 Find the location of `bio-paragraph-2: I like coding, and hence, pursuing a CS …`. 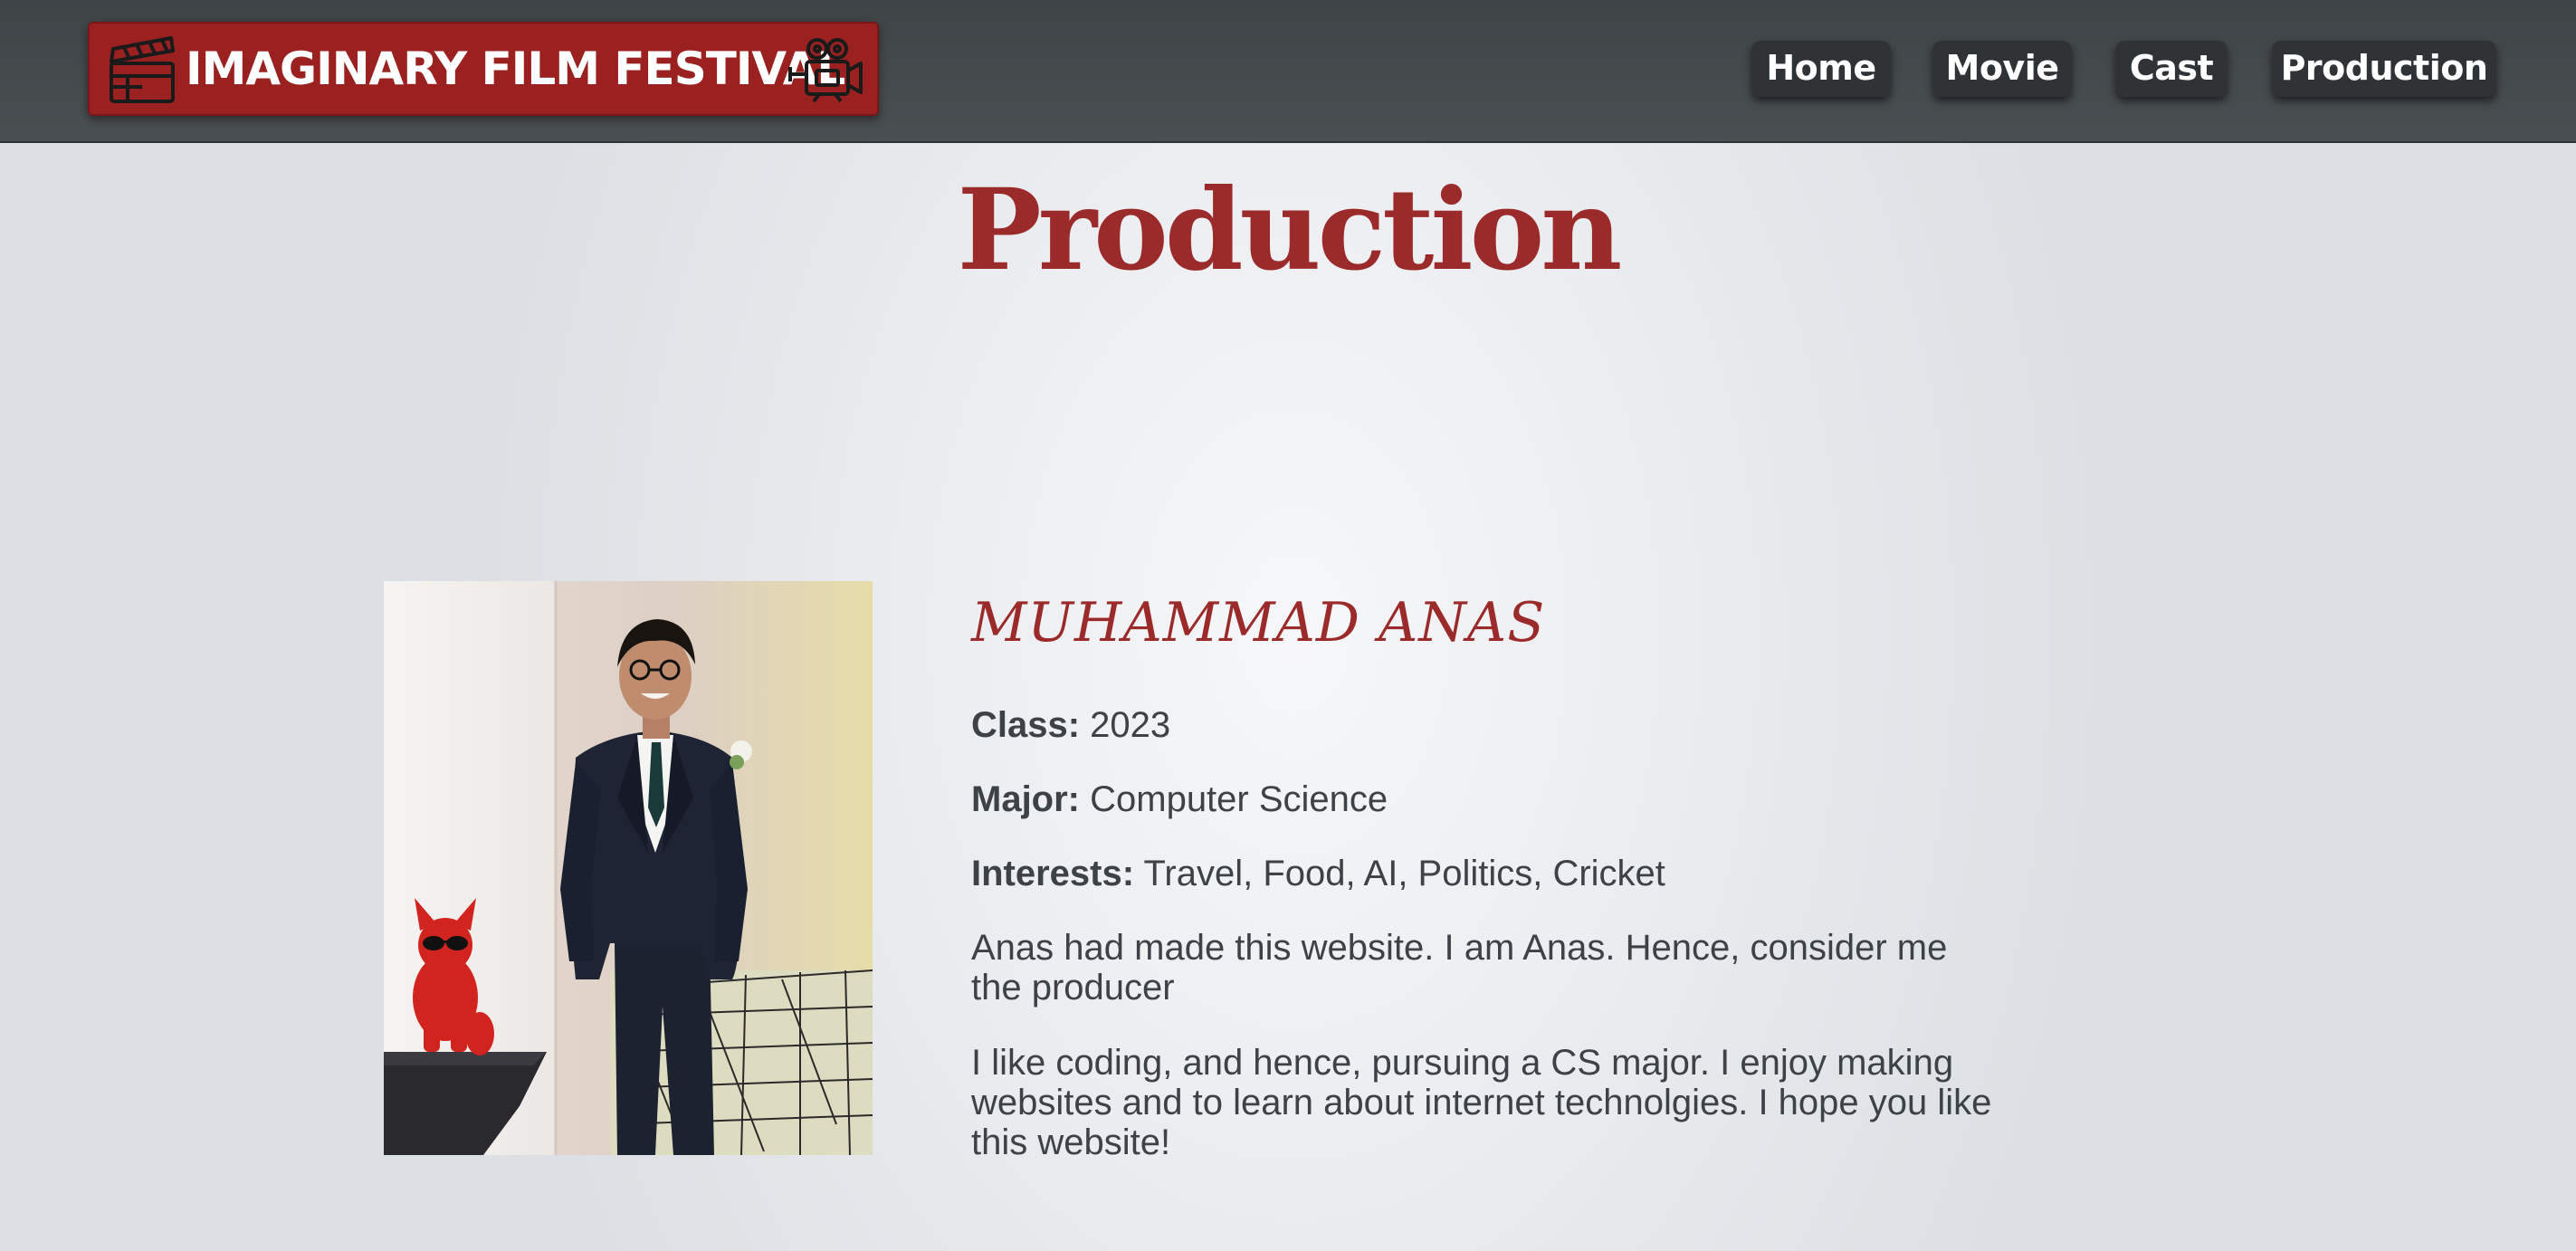

bio-paragraph-2: I like coding, and hence, pursuing a CS … is located at coordinates (1482, 1102).